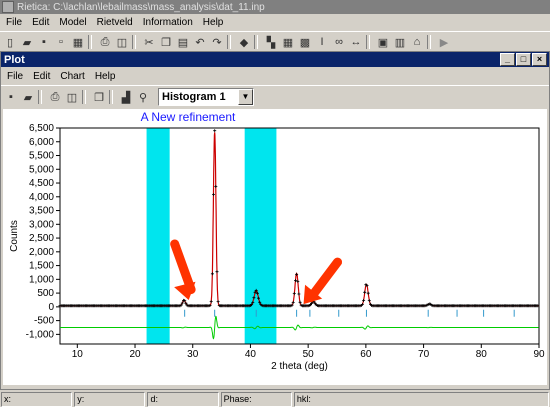 The height and width of the screenshot is (407, 550). What do you see at coordinates (41, 279) in the screenshot?
I see `y-tick-label: 1,000` at bounding box center [41, 279].